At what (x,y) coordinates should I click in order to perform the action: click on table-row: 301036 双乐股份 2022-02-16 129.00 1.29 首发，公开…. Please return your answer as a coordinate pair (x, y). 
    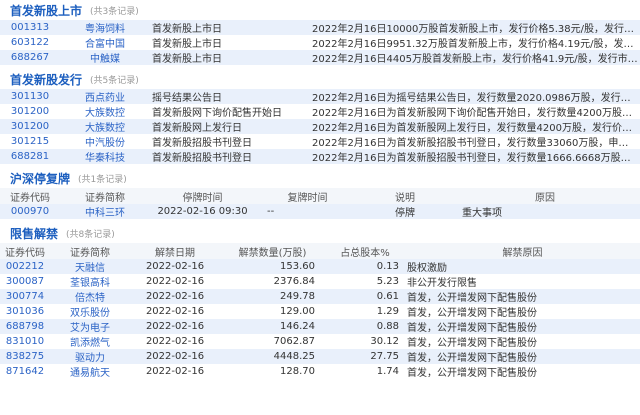
    Looking at the image, I should click on (320, 311).